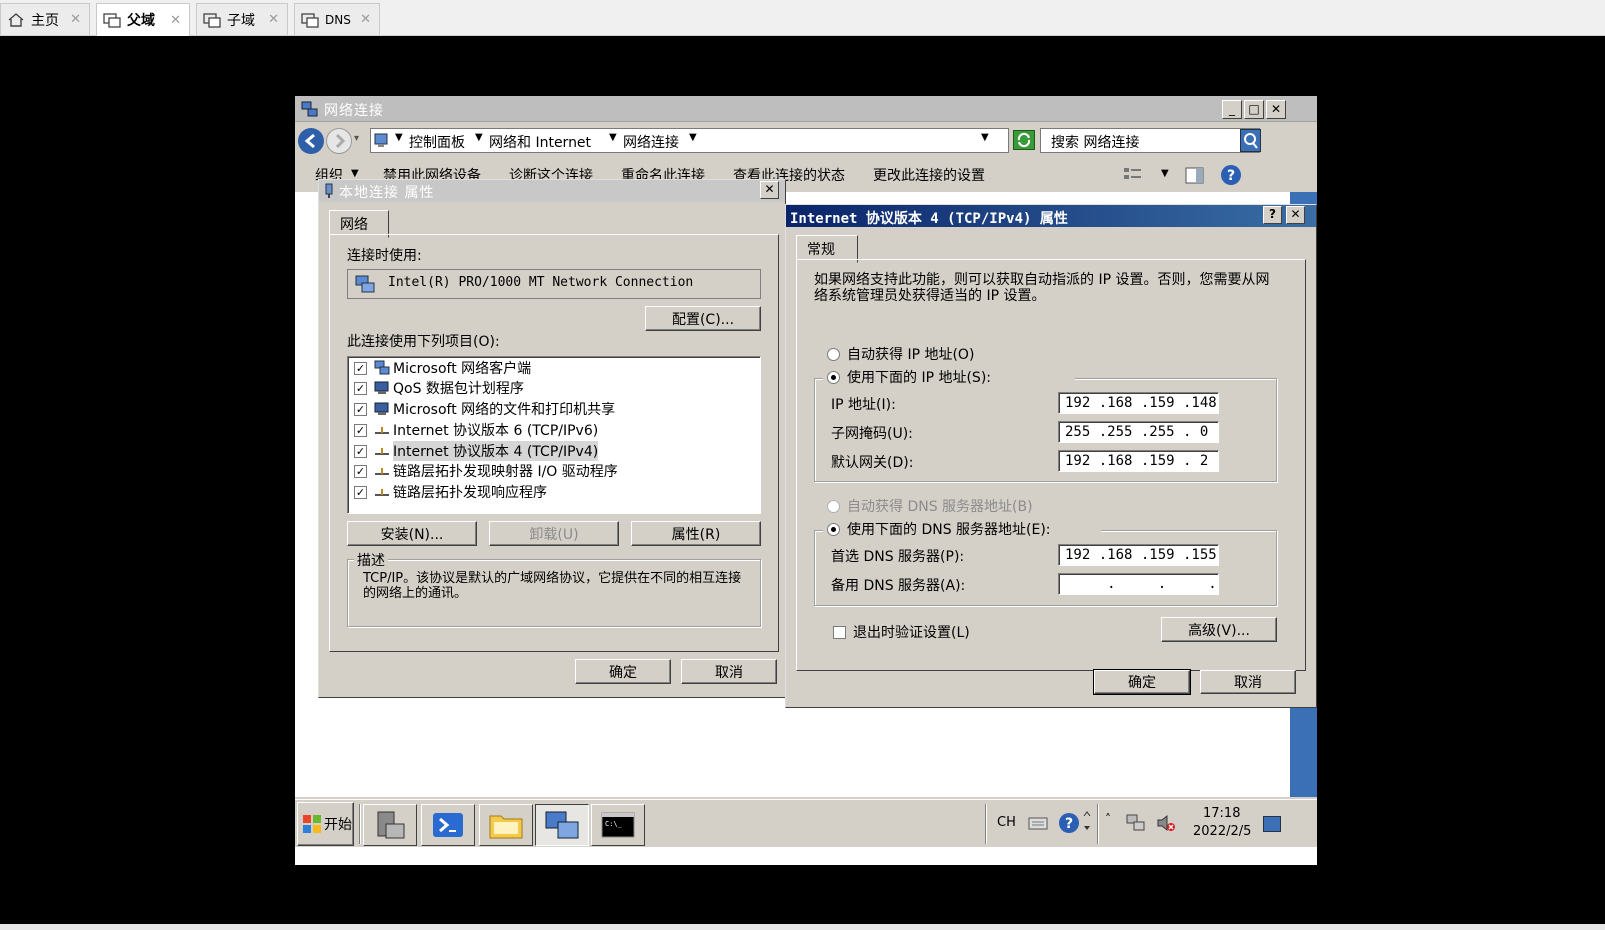  What do you see at coordinates (484, 409) in the screenshot?
I see `list-item: ✓ Microsoft 网络的文件和打印机共享` at bounding box center [484, 409].